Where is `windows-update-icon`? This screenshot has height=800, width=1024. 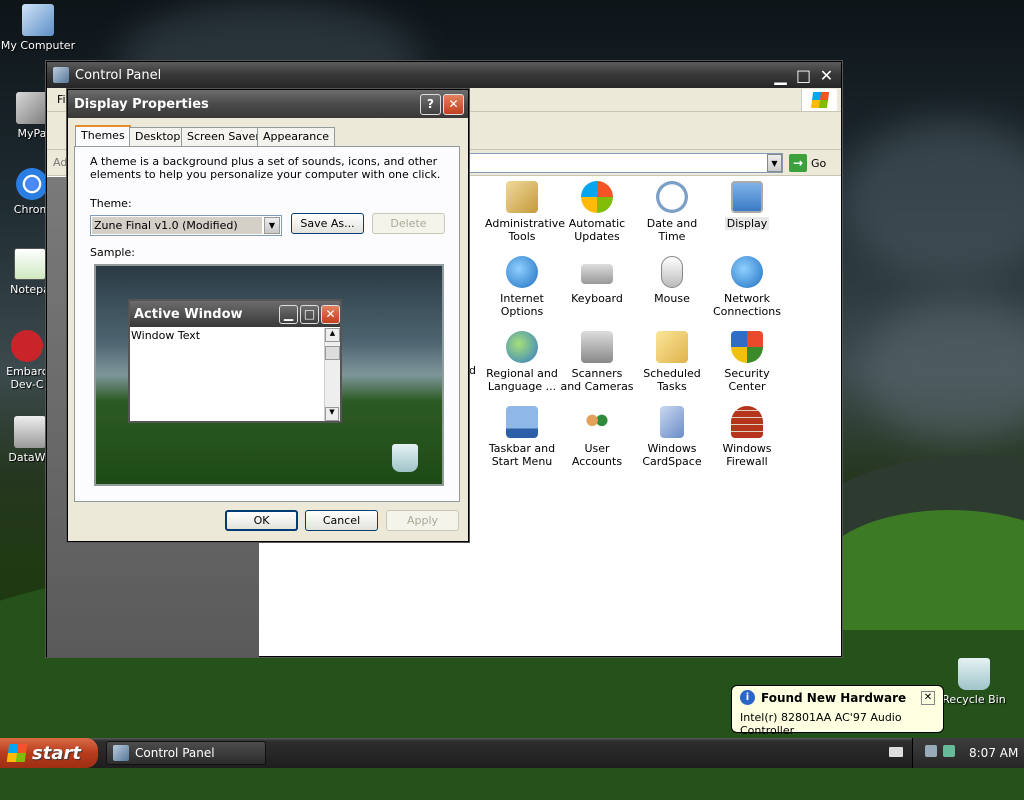
windows-update-icon is located at coordinates (597, 197).